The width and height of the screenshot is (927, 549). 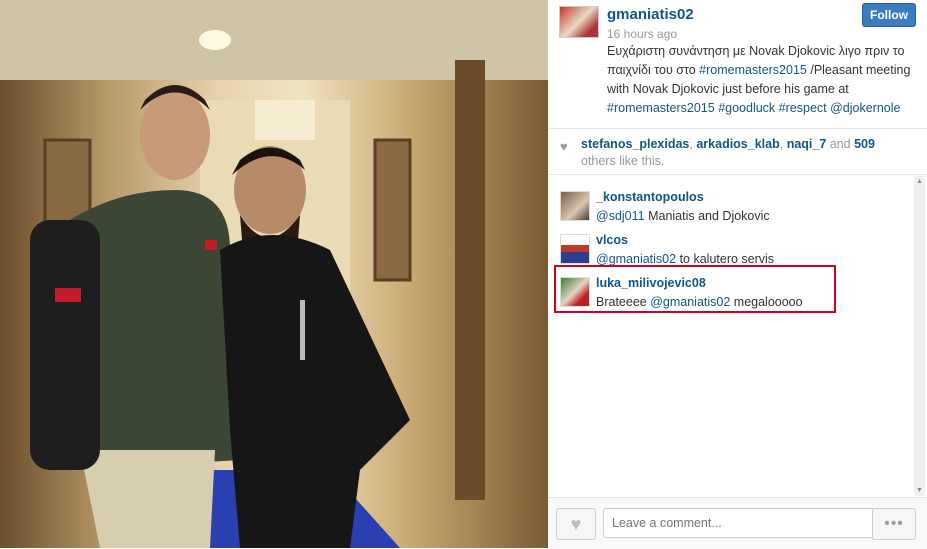 What do you see at coordinates (695, 289) in the screenshot?
I see `highlight-box` at bounding box center [695, 289].